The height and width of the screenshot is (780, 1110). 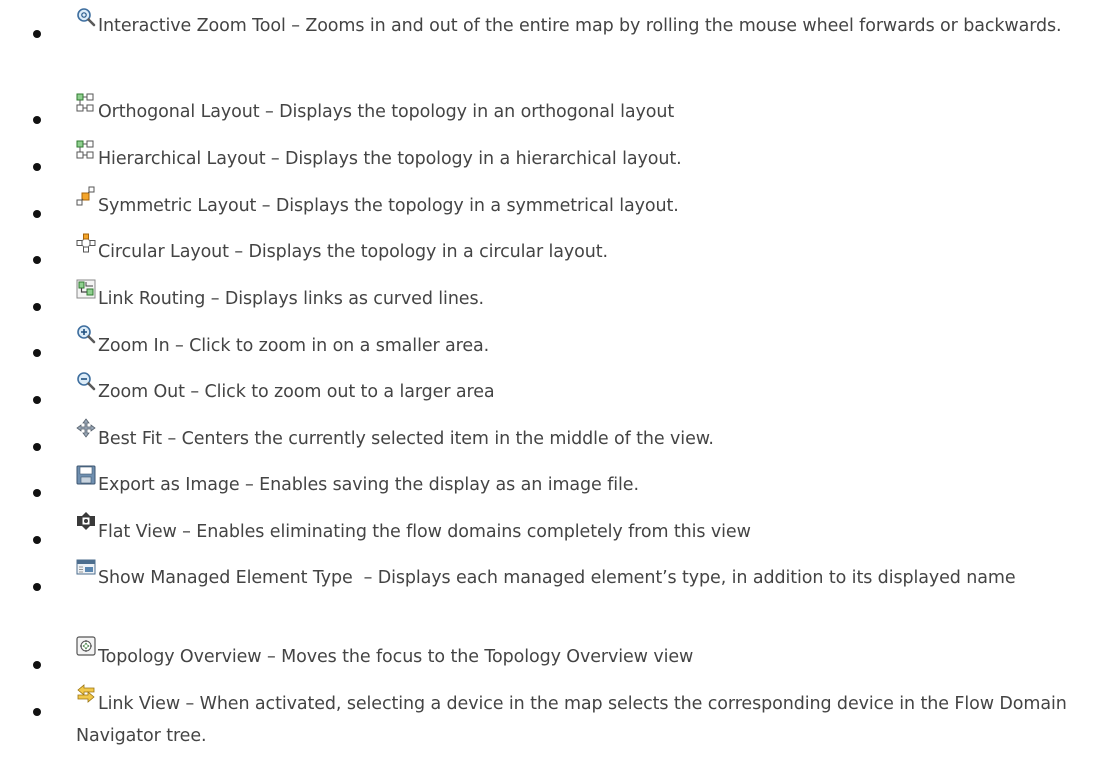 What do you see at coordinates (180, 657) in the screenshot?
I see `item-label: Topology Overview` at bounding box center [180, 657].